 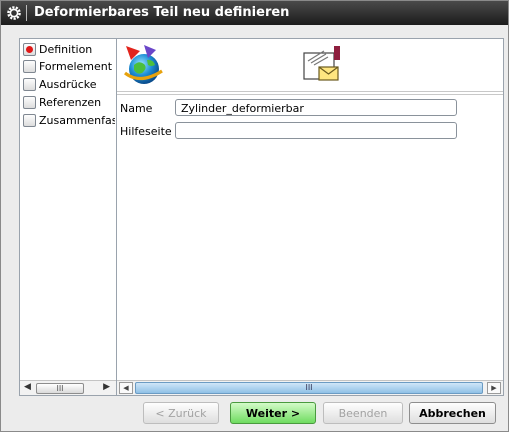 I want to click on gear-icon, so click(x=14, y=13).